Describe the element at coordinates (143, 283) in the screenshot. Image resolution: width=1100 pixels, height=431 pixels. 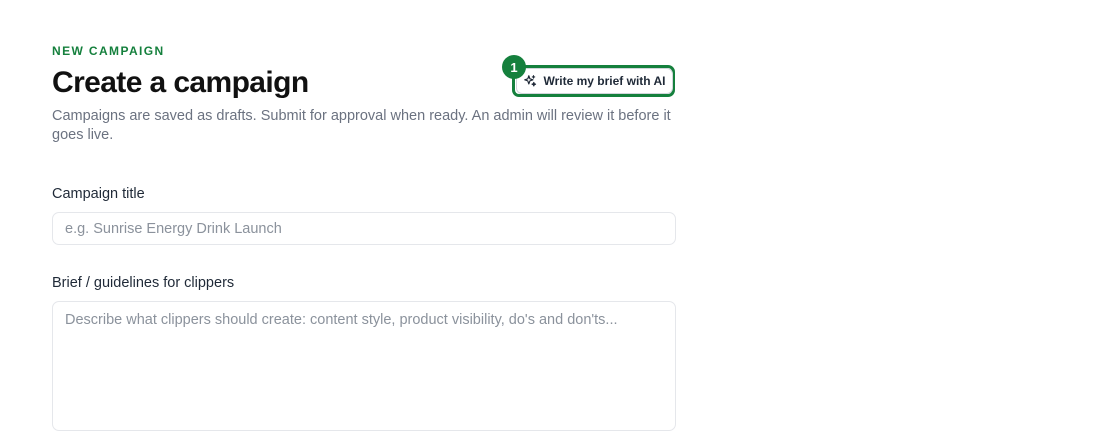
I see `brief-label: Brief / guidelines for clippers` at that location.